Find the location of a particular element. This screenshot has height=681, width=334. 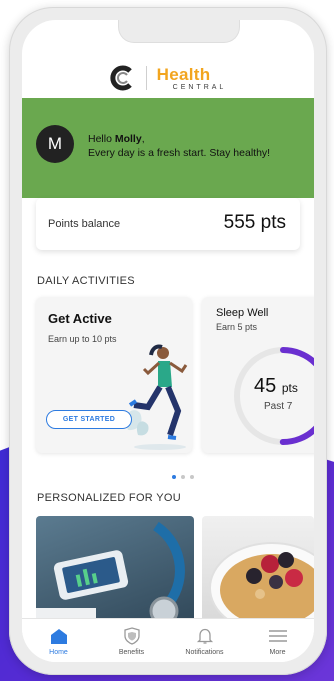

nav-notifications: Notifications is located at coordinates (205, 637).